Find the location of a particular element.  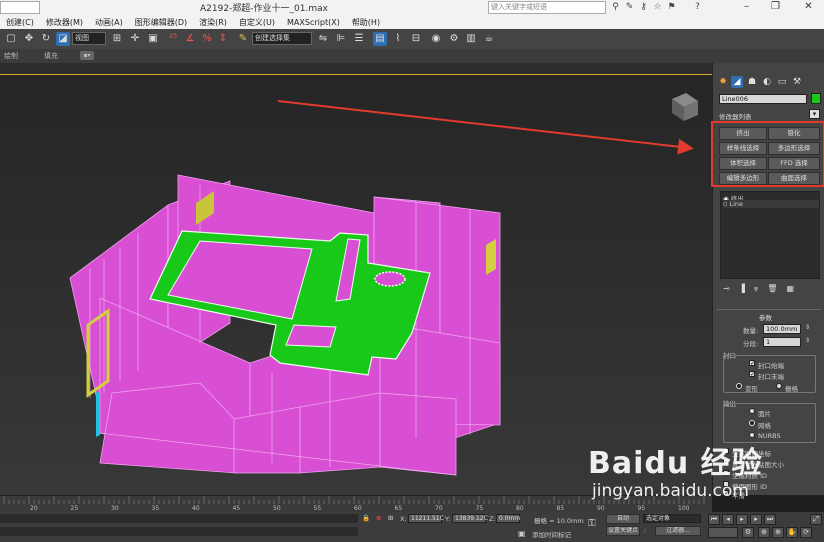

render-setup-icon: ⚙ is located at coordinates (454, 39).